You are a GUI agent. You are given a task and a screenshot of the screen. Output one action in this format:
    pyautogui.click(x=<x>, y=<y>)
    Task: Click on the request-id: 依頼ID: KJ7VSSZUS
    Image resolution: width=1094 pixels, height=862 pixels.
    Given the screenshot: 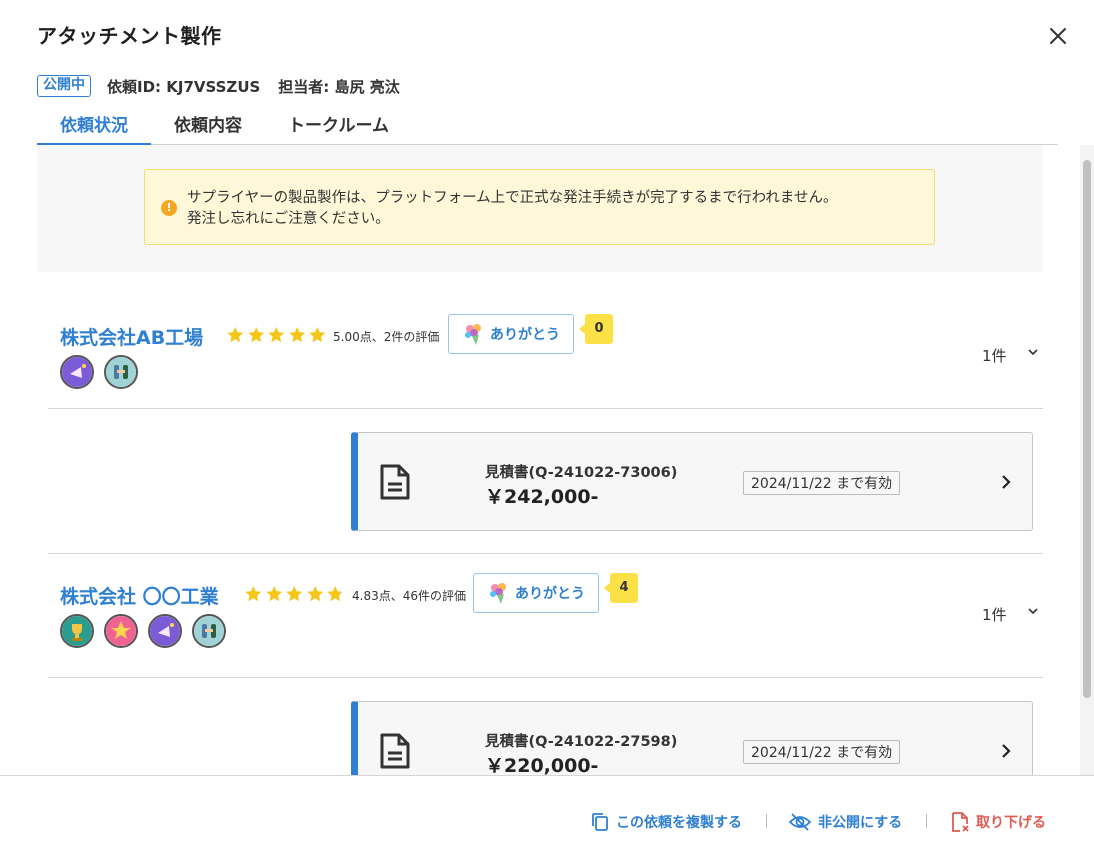 What is the action you would take?
    pyautogui.click(x=184, y=86)
    